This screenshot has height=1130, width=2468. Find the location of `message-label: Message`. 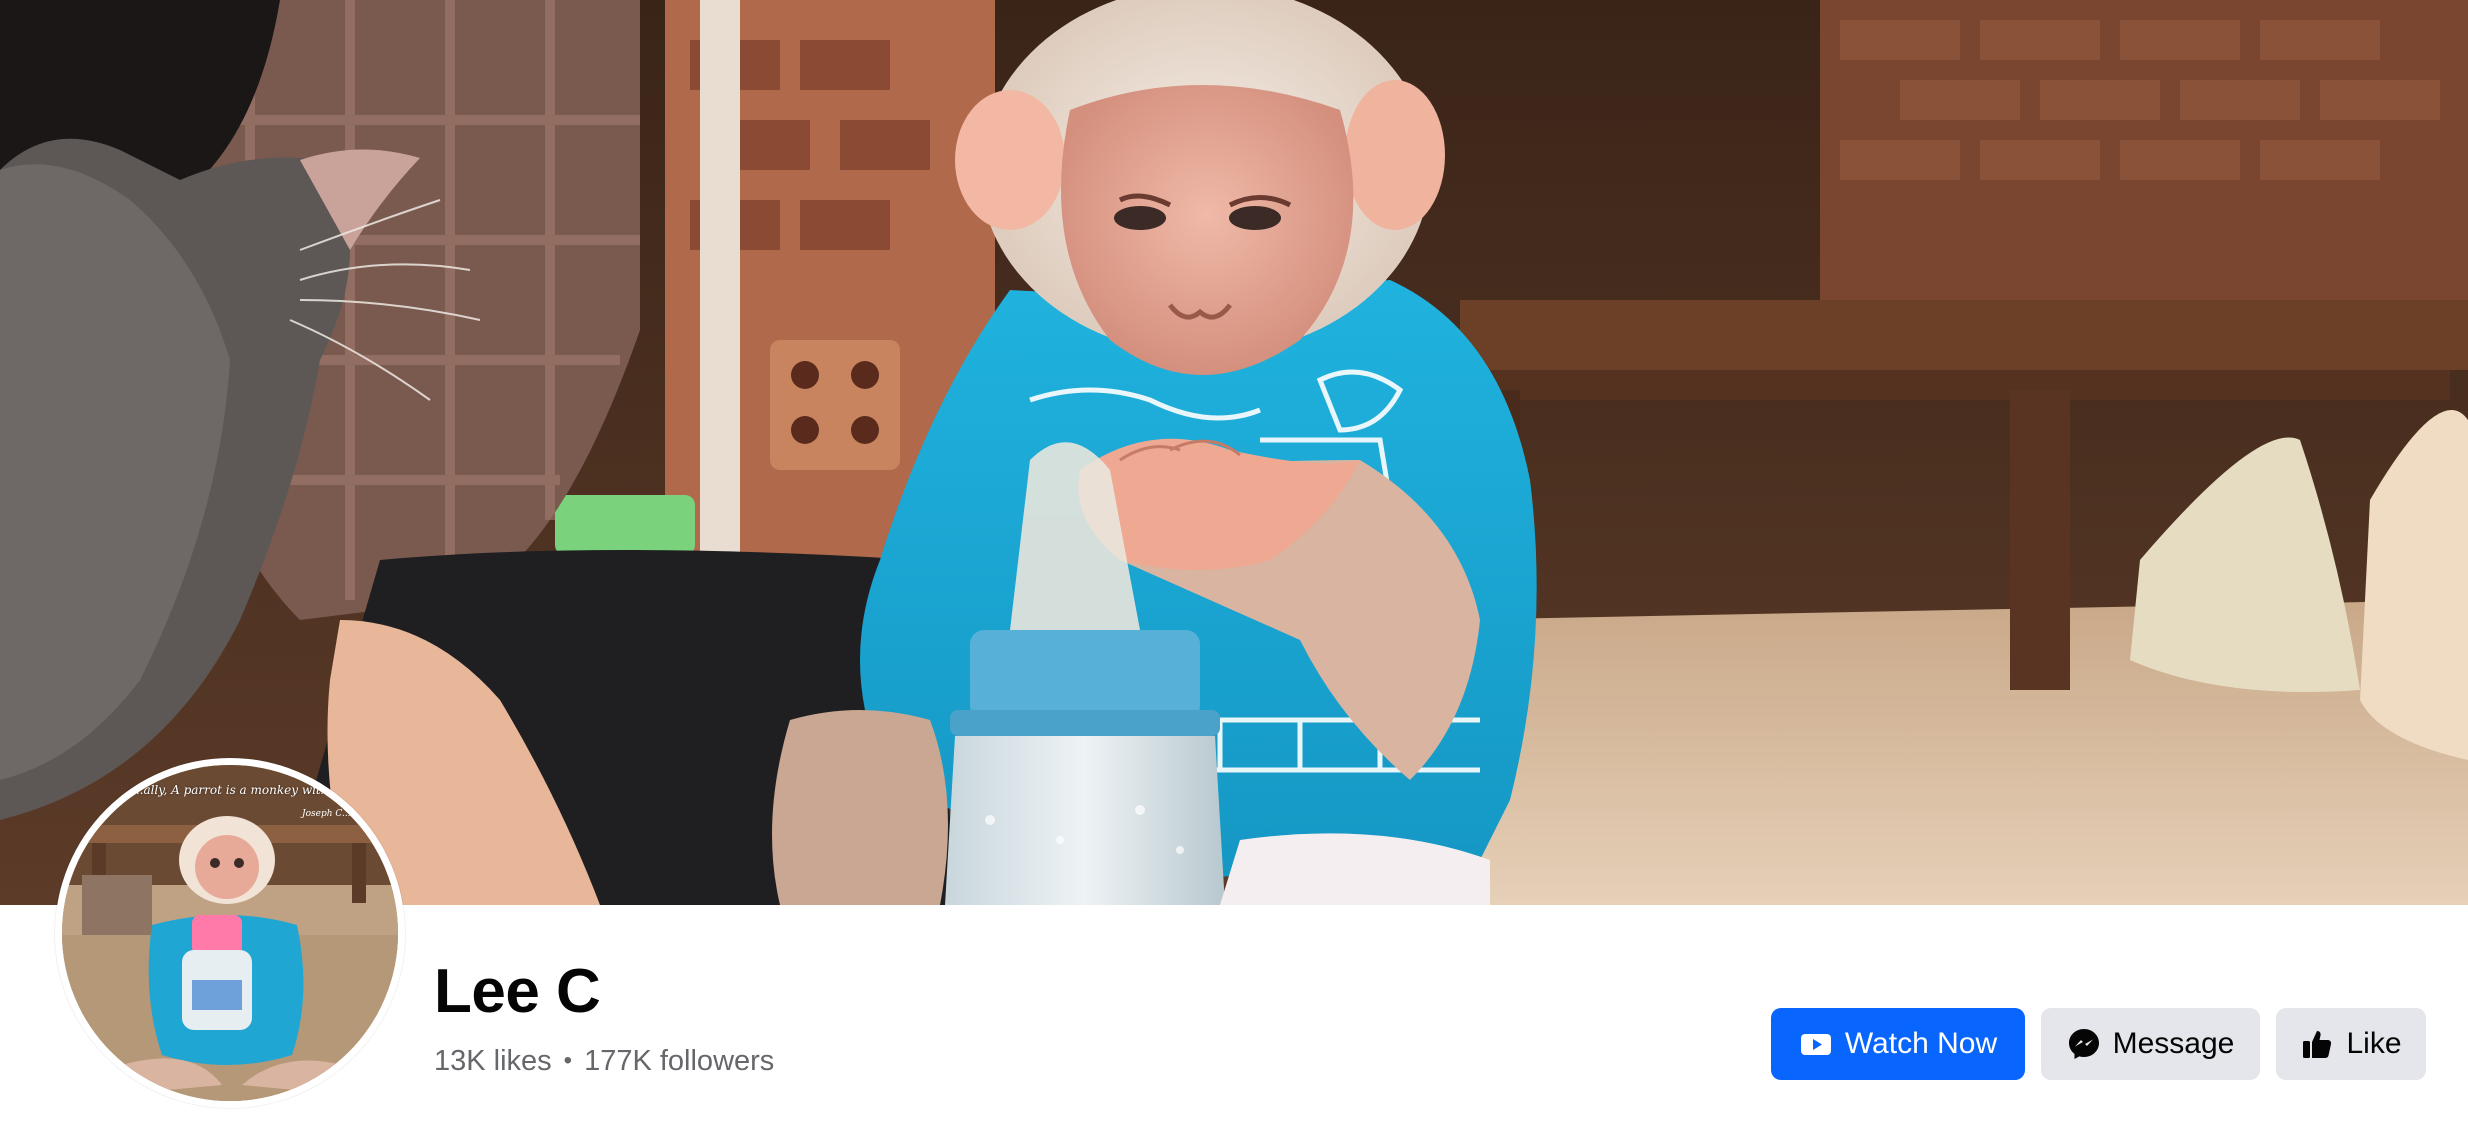

message-label: Message is located at coordinates (2173, 1043).